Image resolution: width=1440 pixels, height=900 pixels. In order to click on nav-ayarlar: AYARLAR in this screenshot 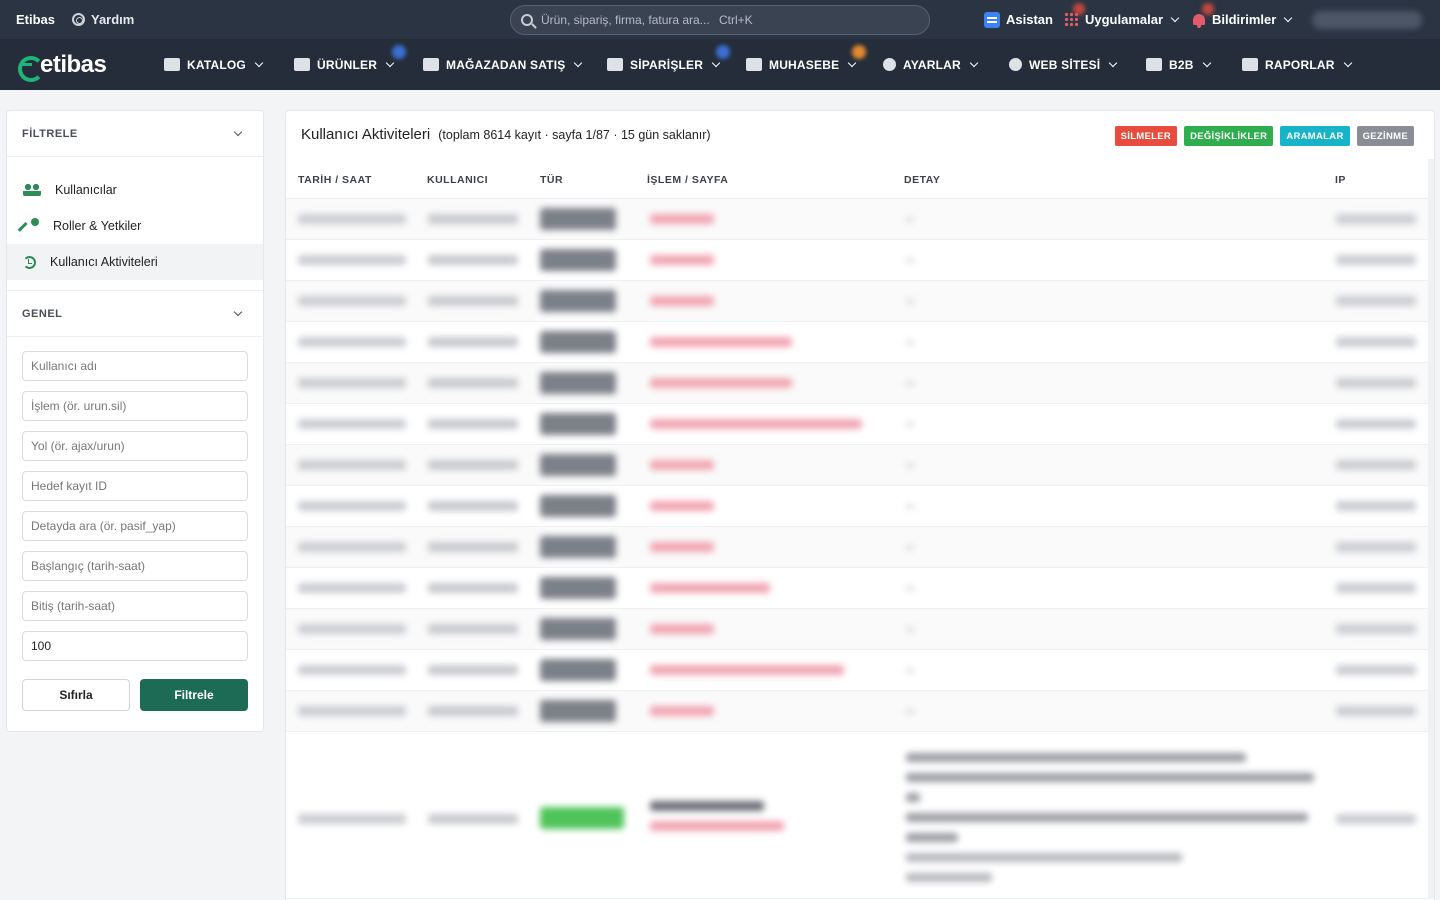, I will do `click(931, 64)`.